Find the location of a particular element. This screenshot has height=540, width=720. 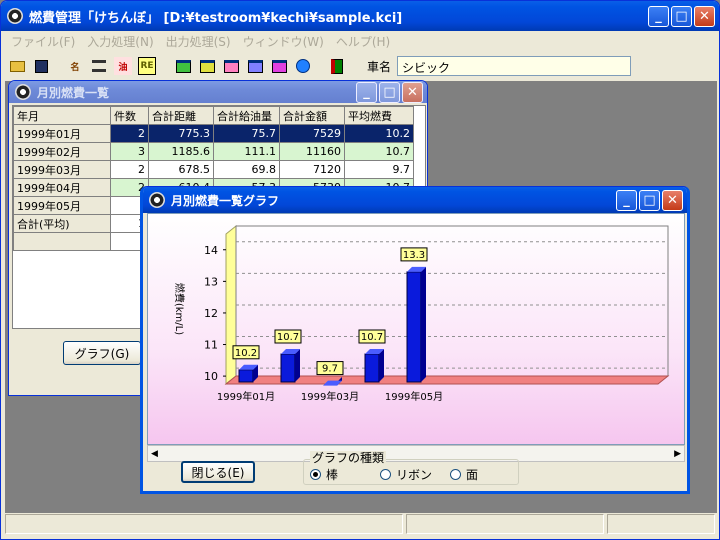

table-cell: 111.1 is located at coordinates (246, 151).